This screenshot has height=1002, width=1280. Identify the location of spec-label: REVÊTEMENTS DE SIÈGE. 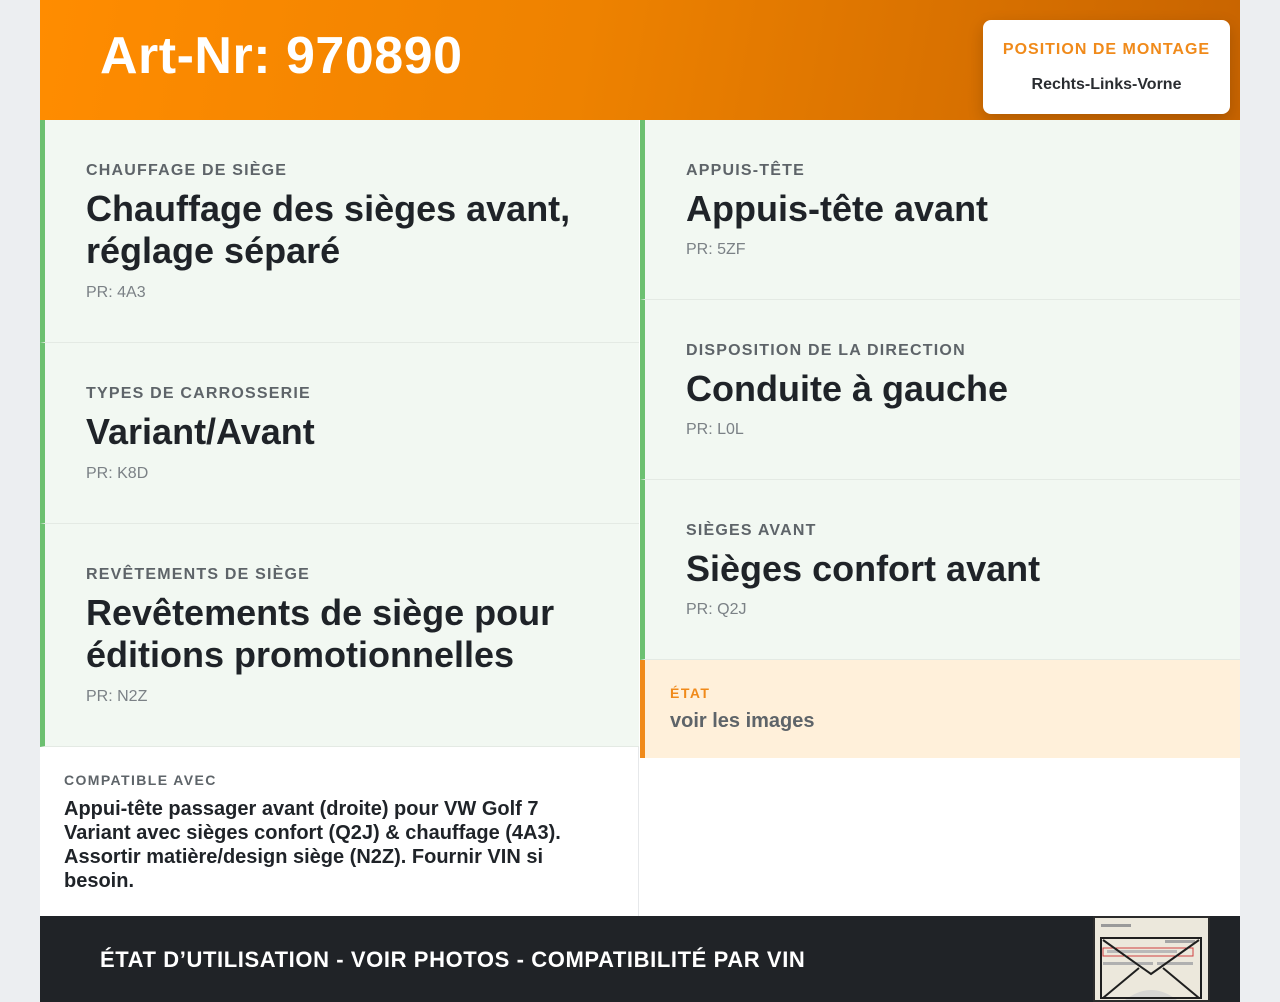
(198, 574).